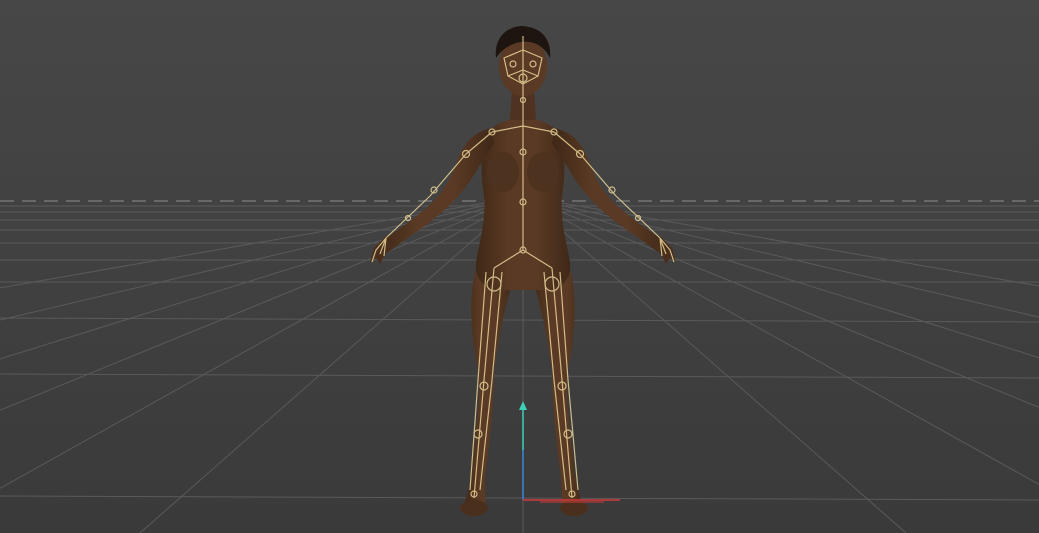 The image size is (1039, 533). What do you see at coordinates (503, 172) in the screenshot?
I see `chest-left` at bounding box center [503, 172].